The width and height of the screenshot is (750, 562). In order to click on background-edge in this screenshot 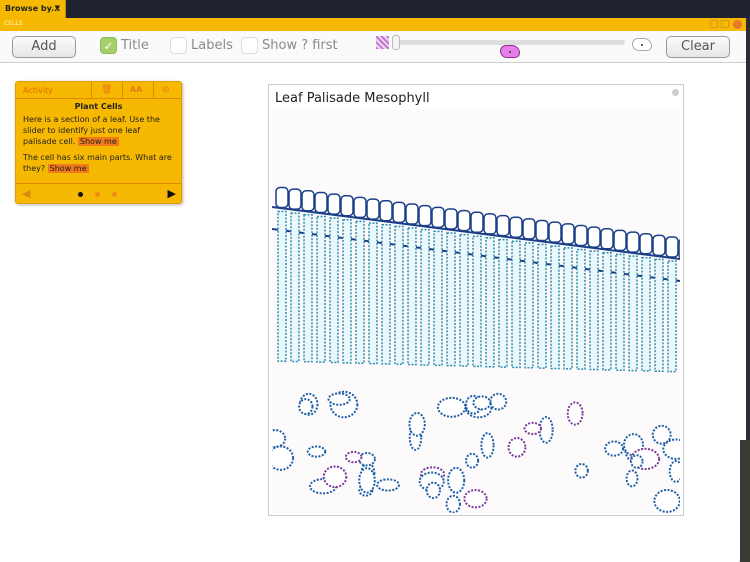, I will do `click(745, 501)`.